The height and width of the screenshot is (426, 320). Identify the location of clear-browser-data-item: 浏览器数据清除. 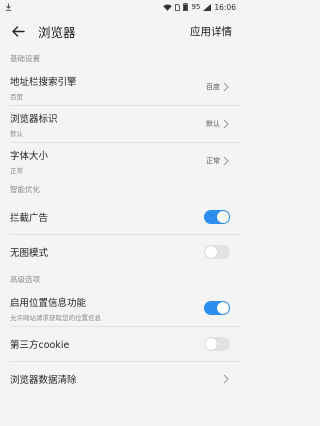
(120, 379).